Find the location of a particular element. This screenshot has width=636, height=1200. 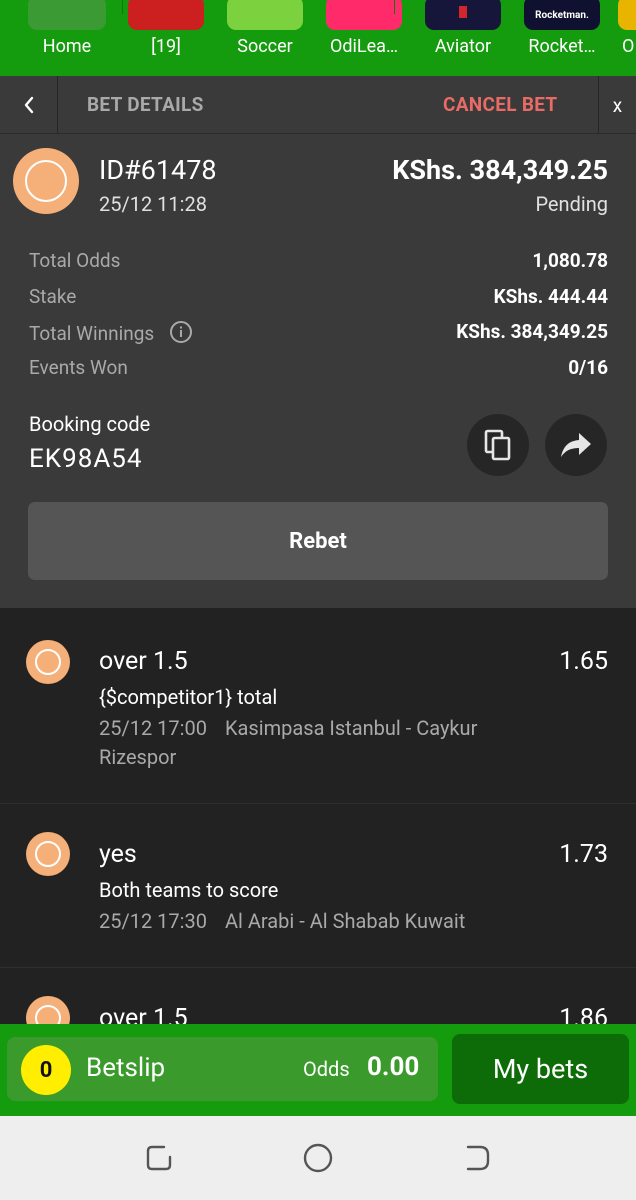

event-pick: yes is located at coordinates (118, 854).